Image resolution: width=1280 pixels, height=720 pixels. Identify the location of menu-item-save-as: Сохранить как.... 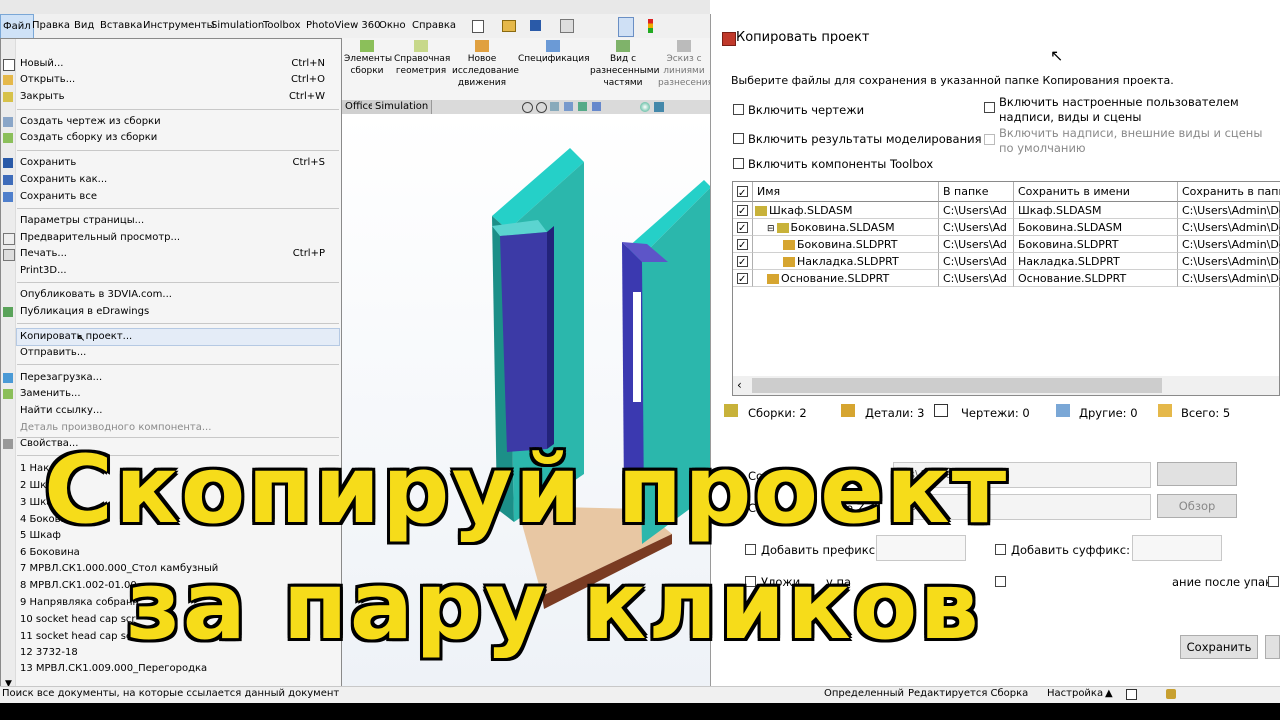
(63, 179).